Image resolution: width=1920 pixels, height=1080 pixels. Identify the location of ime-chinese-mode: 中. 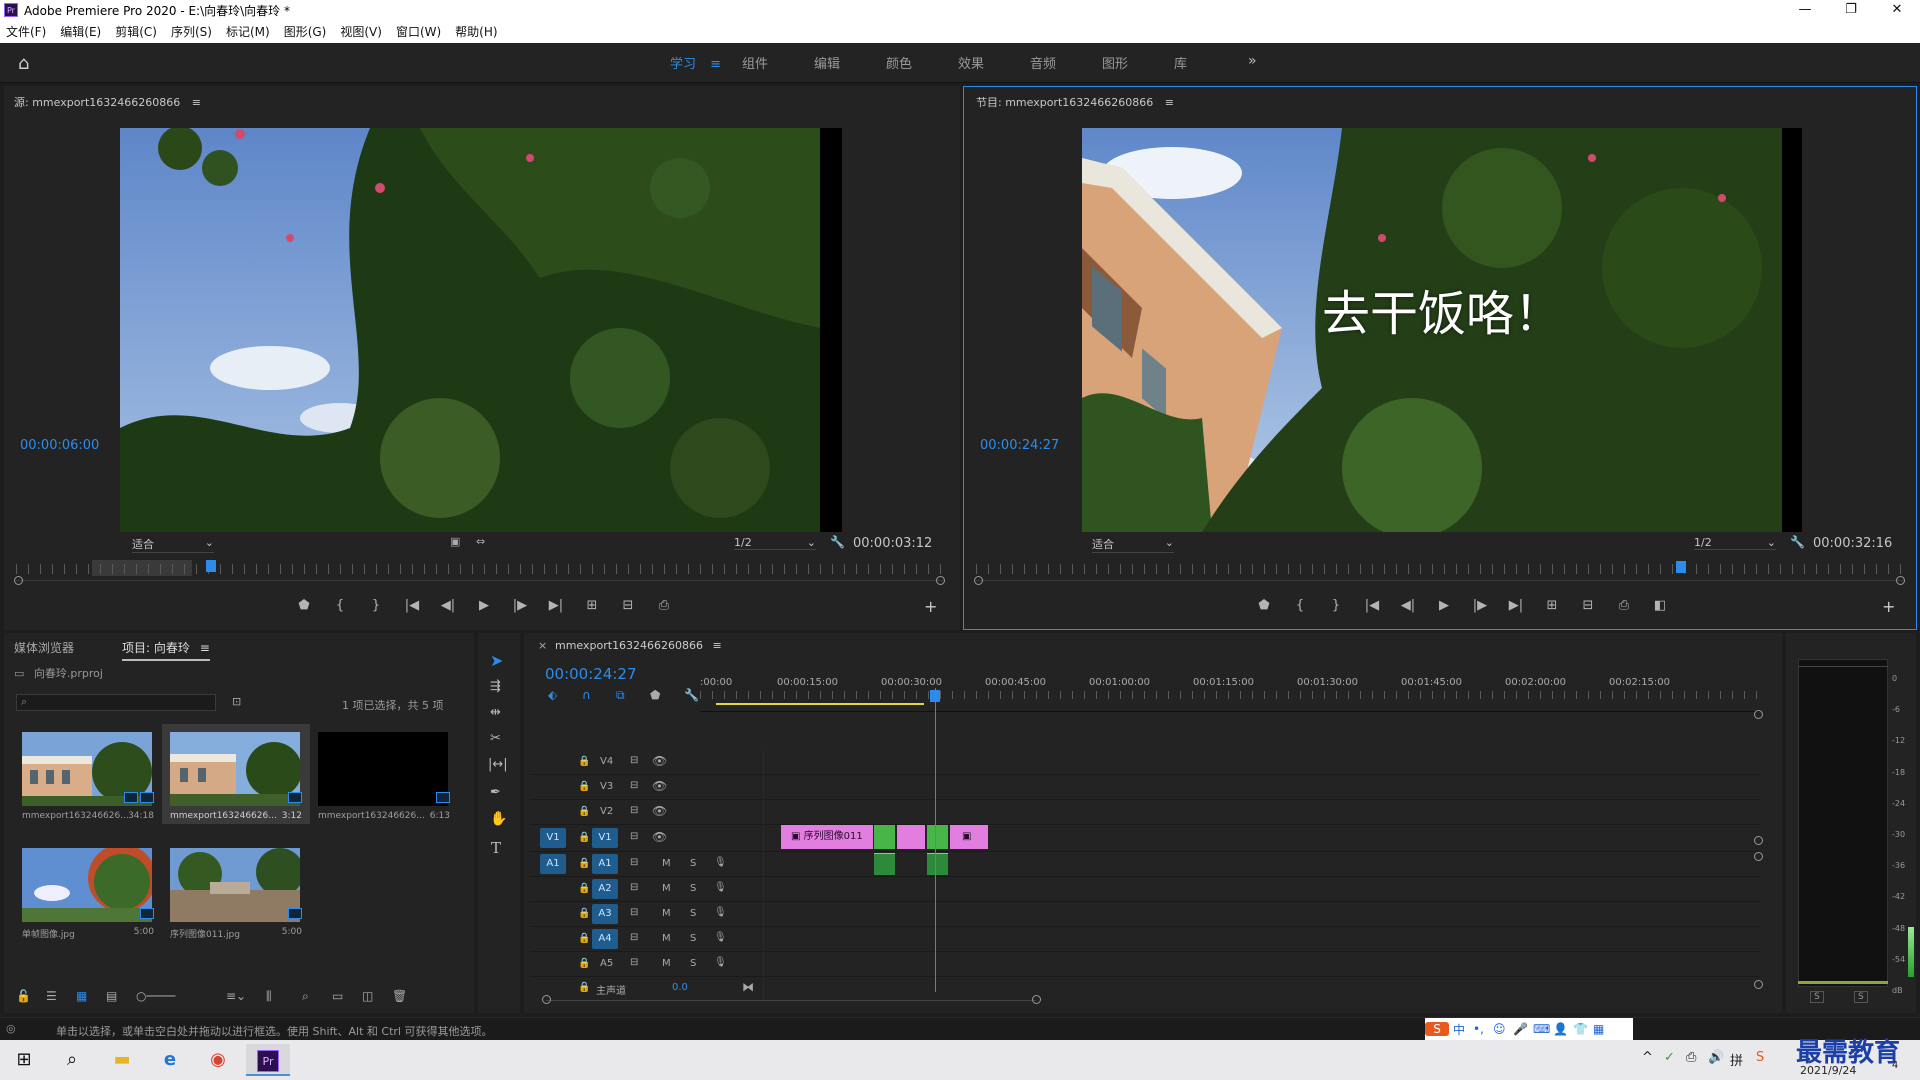
(1463, 1029).